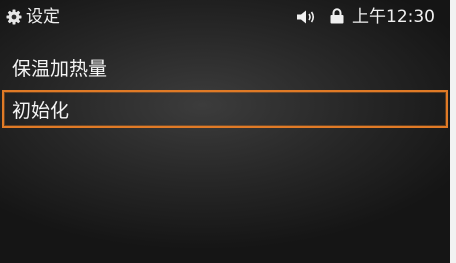 This screenshot has height=263, width=456. I want to click on menu-item-label: 初始化, so click(41, 111).